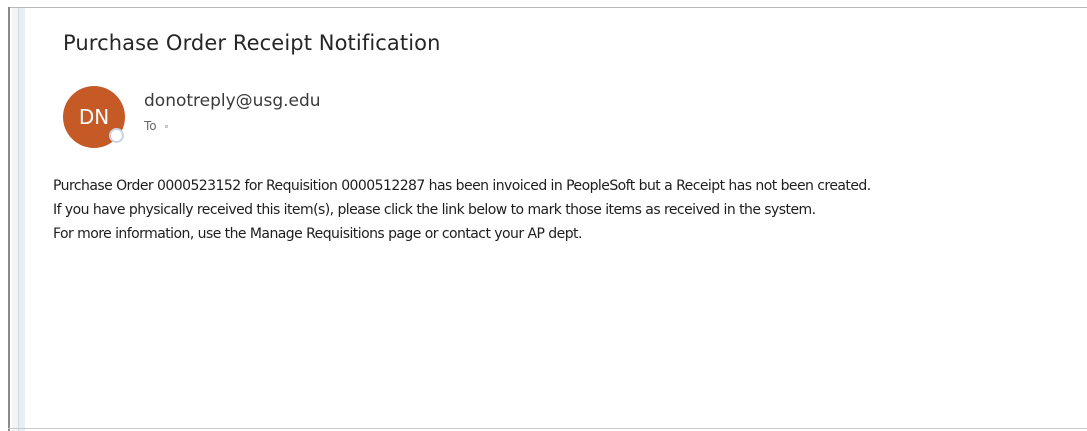 Image resolution: width=1087 pixels, height=431 pixels. What do you see at coordinates (116, 135) in the screenshot?
I see `presence-status-icon` at bounding box center [116, 135].